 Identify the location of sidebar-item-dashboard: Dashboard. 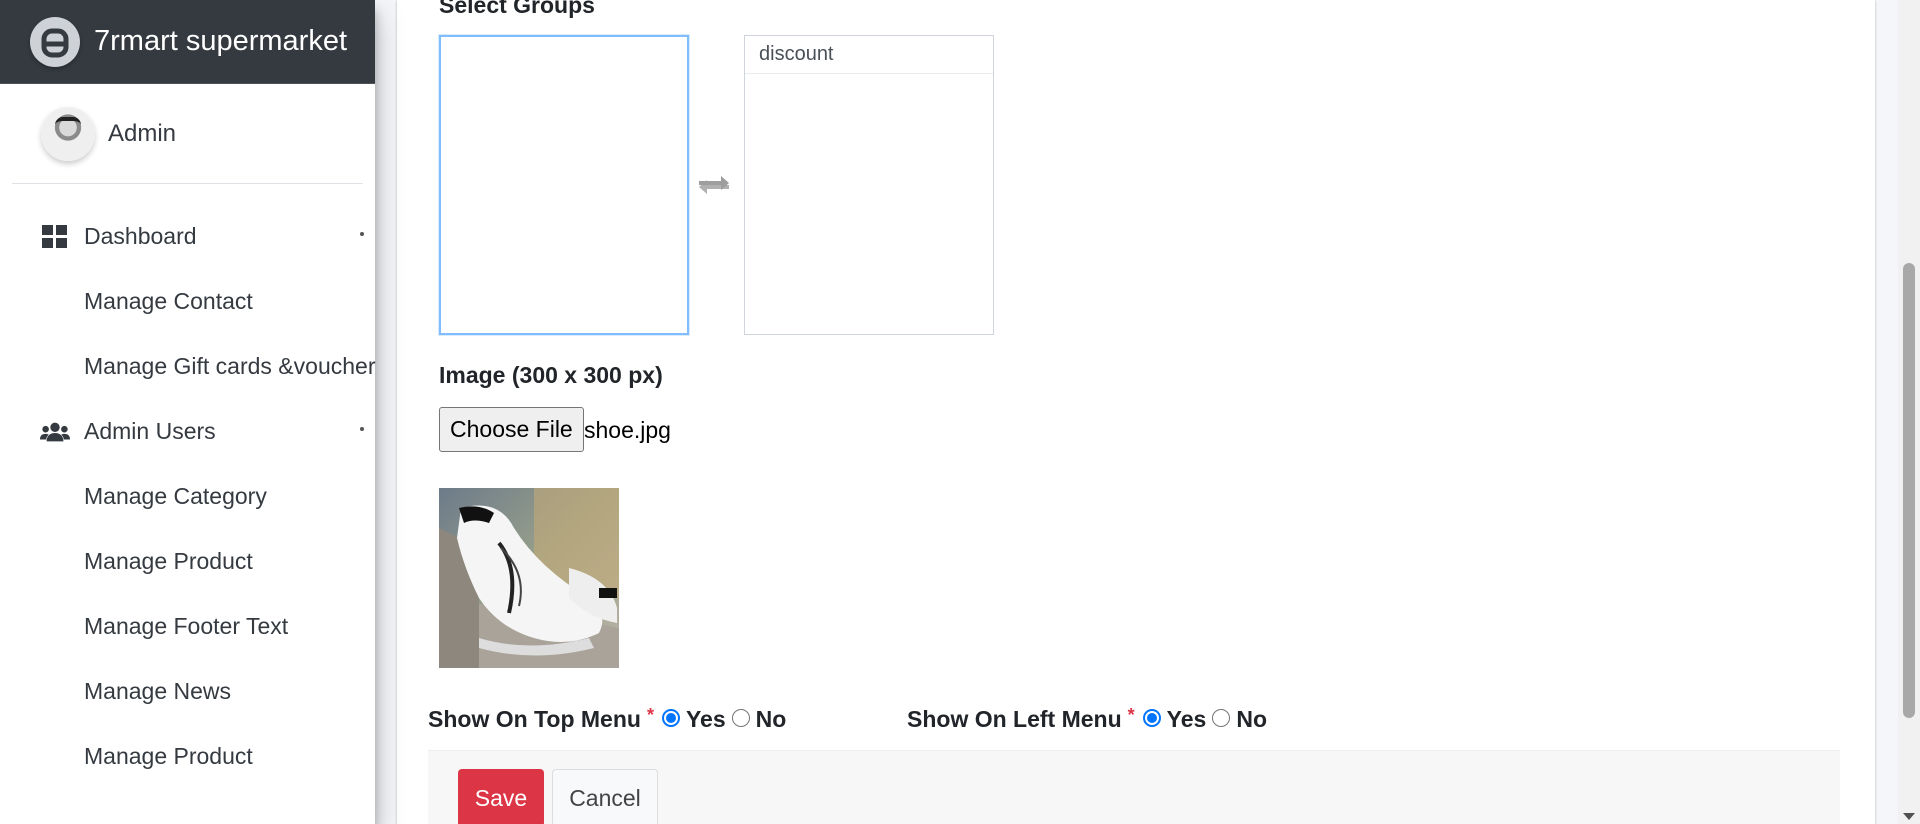
(187, 236).